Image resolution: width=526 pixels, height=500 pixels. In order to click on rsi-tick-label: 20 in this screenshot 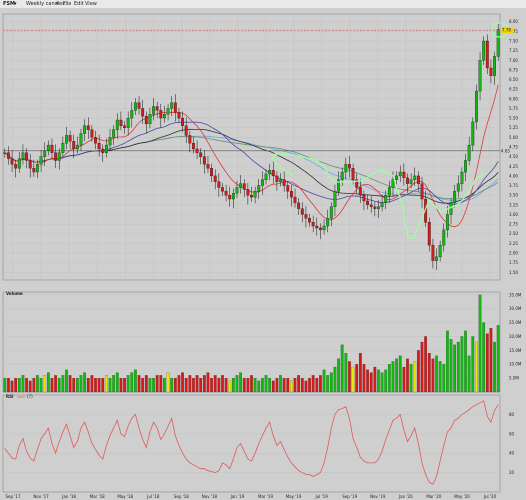, I will do `click(512, 472)`.